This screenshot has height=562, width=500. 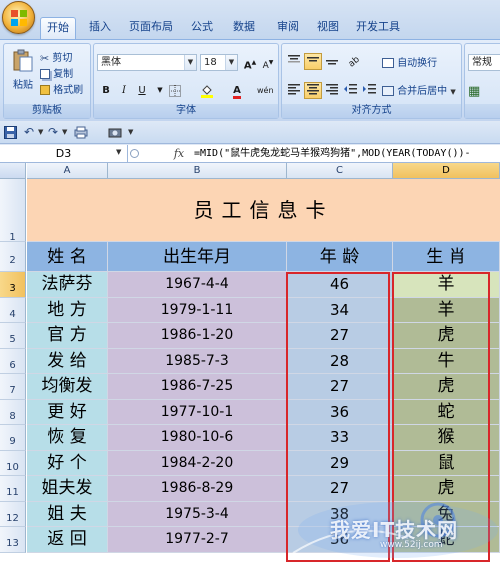 What do you see at coordinates (197, 489) in the screenshot?
I see `birth-cell: 1986-8-29` at bounding box center [197, 489].